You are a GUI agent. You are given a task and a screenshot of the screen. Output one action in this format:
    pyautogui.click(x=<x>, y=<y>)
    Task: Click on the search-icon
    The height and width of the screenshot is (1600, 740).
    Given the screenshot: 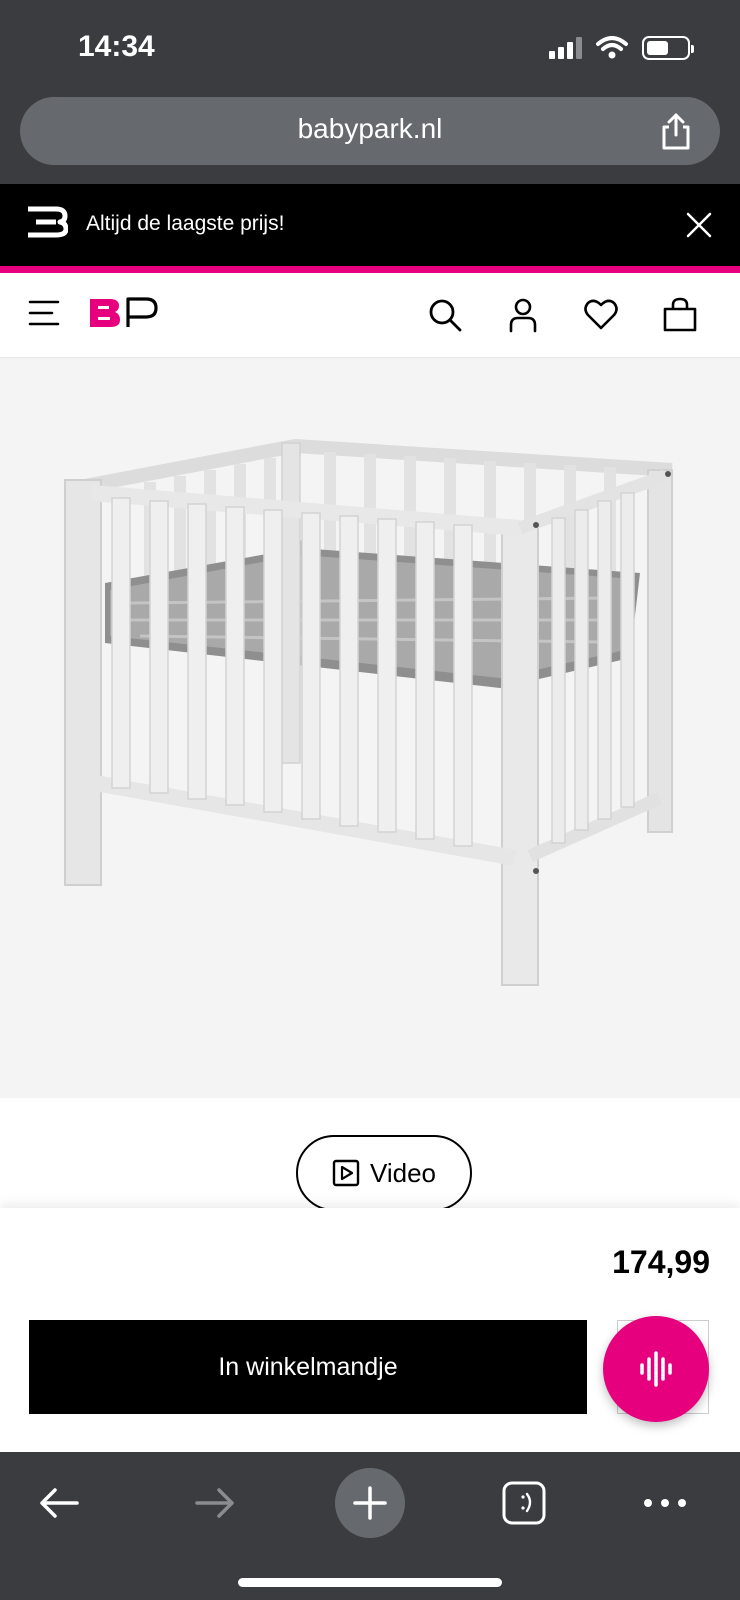 What is the action you would take?
    pyautogui.click(x=445, y=315)
    